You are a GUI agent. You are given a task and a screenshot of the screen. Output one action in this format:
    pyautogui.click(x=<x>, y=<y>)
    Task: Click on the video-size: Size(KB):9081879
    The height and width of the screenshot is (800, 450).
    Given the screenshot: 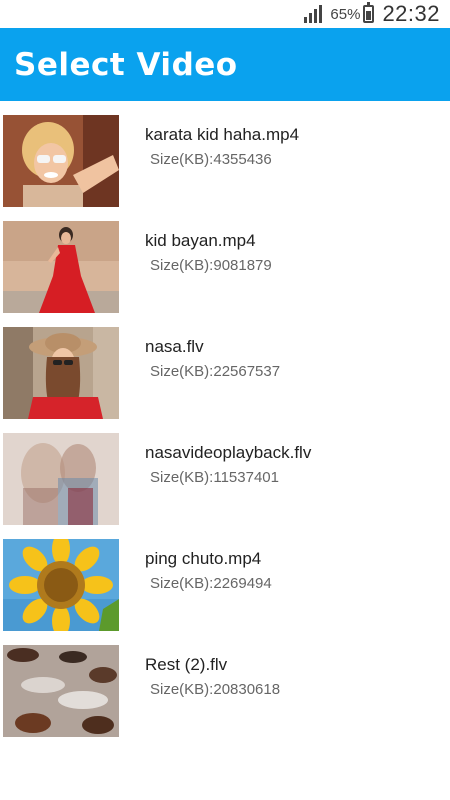 What is the action you would take?
    pyautogui.click(x=211, y=265)
    